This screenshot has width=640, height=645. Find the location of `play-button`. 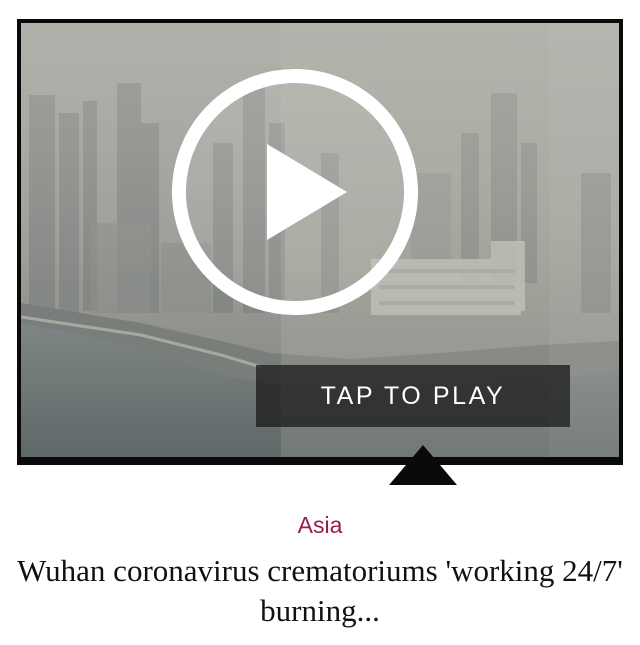

play-button is located at coordinates (295, 192).